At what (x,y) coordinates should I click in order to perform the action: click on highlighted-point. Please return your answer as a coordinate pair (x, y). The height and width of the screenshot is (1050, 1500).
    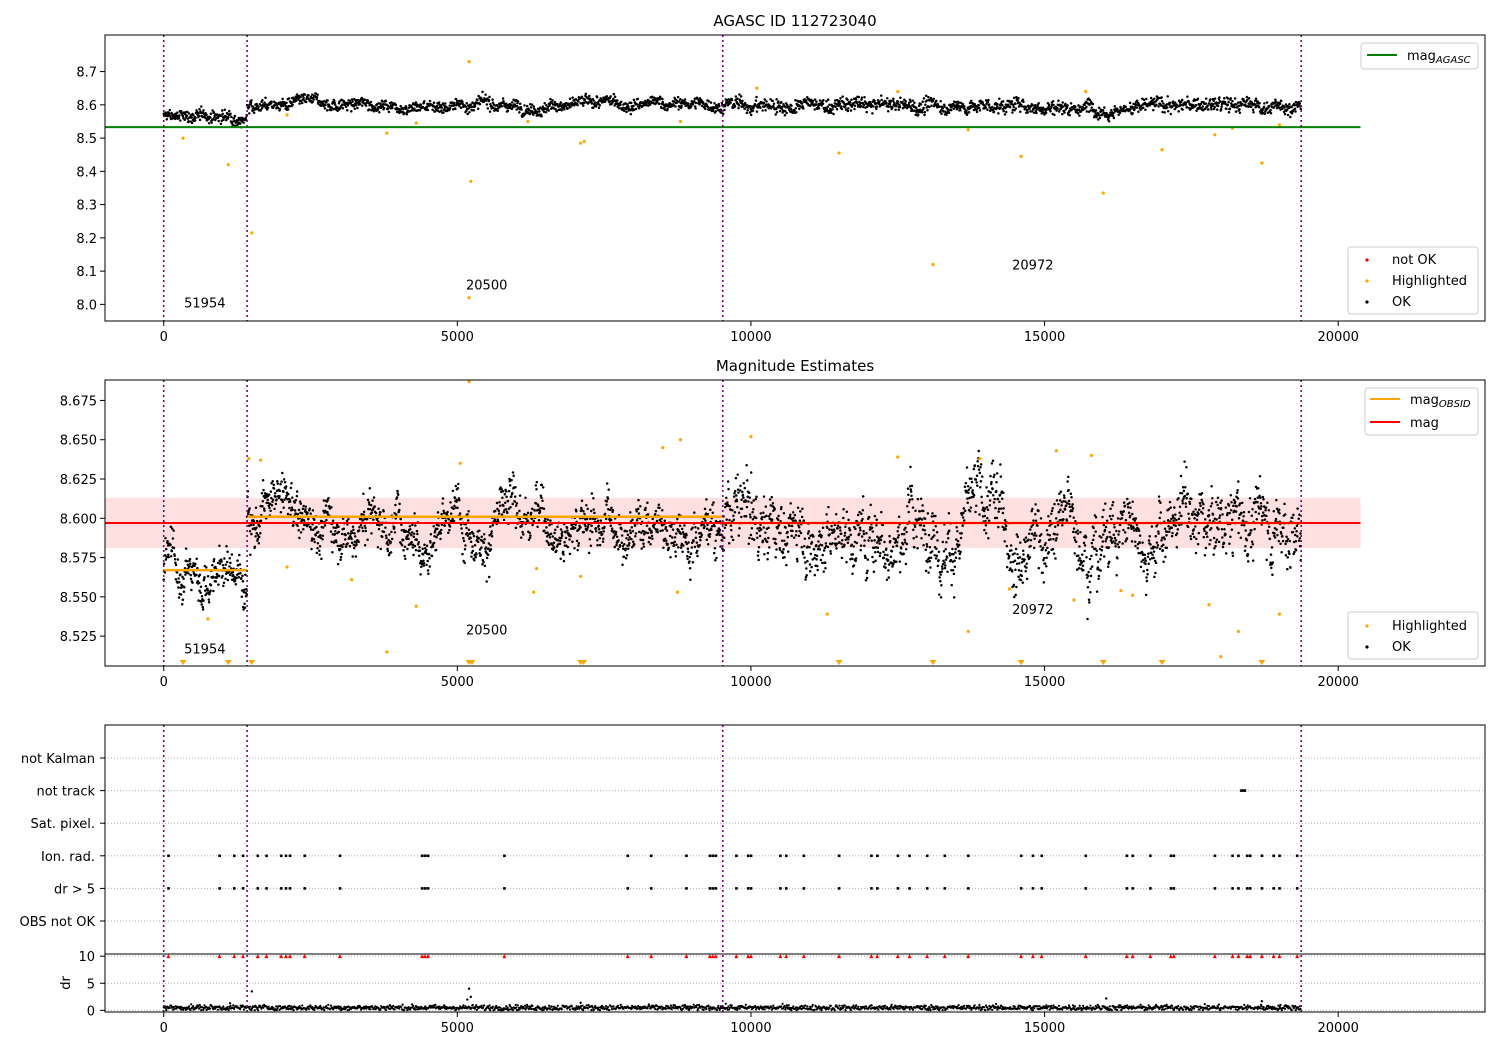
    Looking at the image, I should click on (528, 121).